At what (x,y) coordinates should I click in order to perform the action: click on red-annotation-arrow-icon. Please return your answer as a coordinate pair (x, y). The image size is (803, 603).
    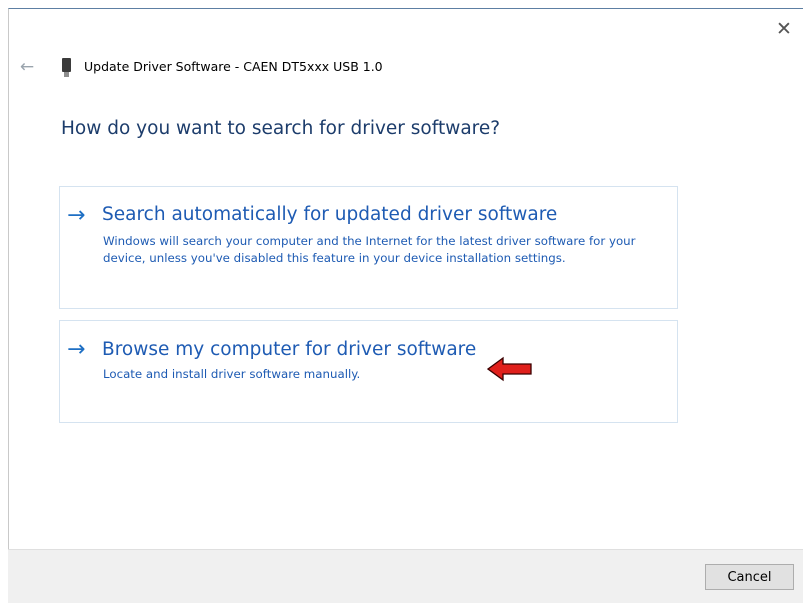
    Looking at the image, I should click on (509, 369).